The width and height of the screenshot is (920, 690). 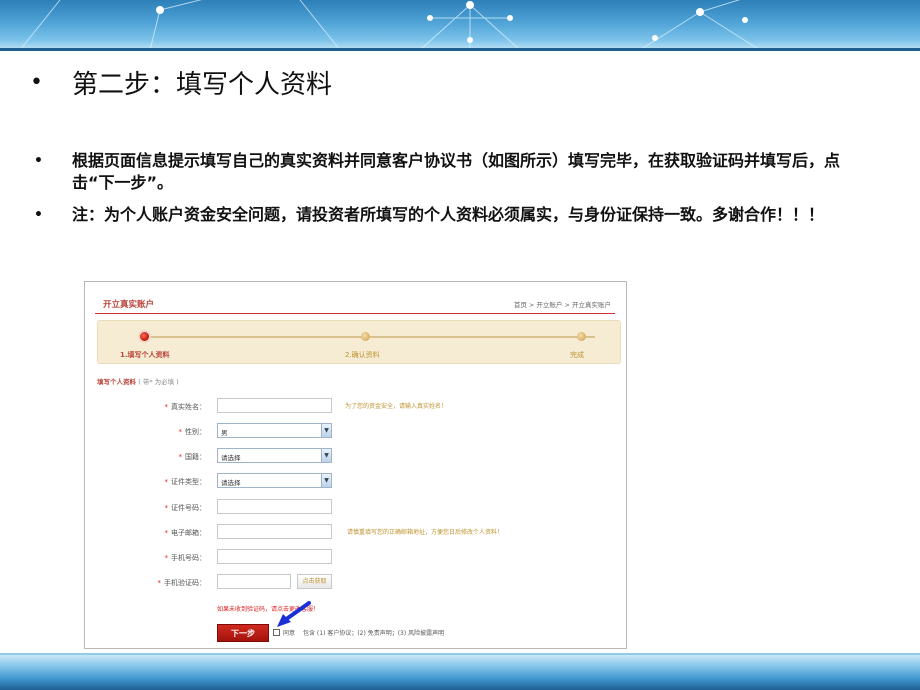 I want to click on row-gender: * 性别： 男 ▼, so click(x=355, y=432).